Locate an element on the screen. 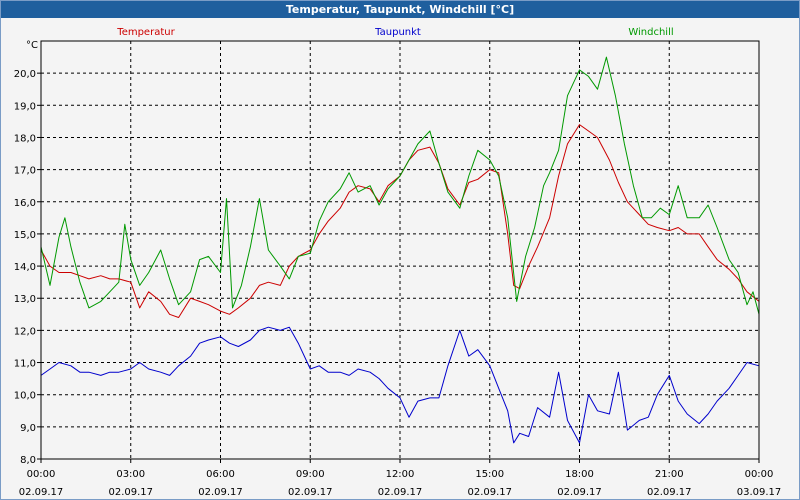  legend-windchill: Windchill is located at coordinates (650, 32).